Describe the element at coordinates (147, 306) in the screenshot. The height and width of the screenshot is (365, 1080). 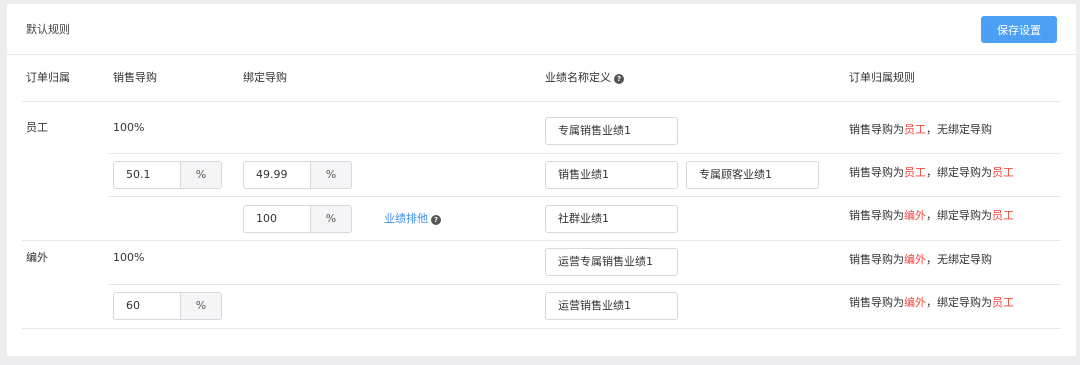
I see `sales-pct-value: 60` at that location.